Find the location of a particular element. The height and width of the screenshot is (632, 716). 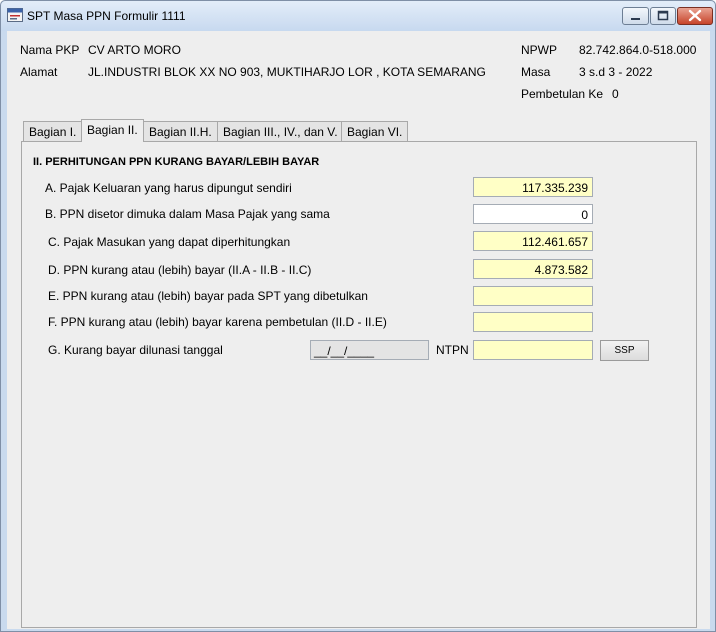

title-bar: SPT Masa PPN Formulir 1111 is located at coordinates (358, 16).